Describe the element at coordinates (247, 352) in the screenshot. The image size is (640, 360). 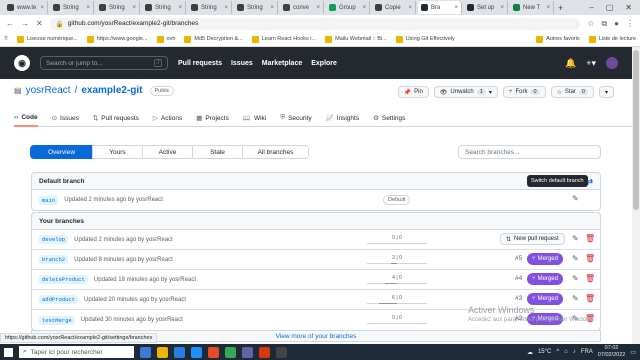
I see `teams-icon` at that location.